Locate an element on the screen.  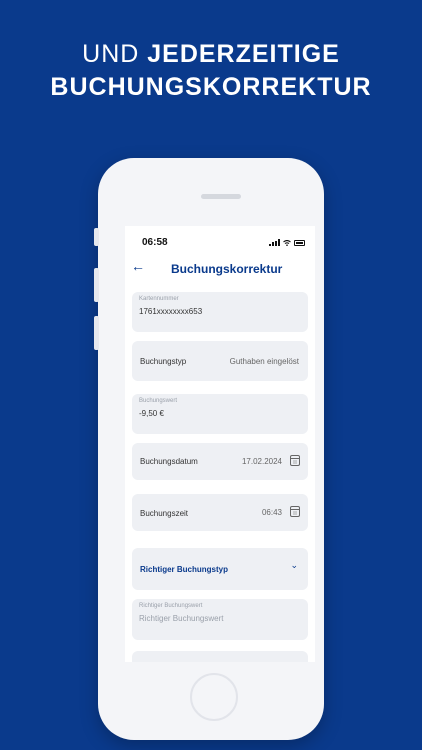
headline-light: UND is located at coordinates (115, 54).